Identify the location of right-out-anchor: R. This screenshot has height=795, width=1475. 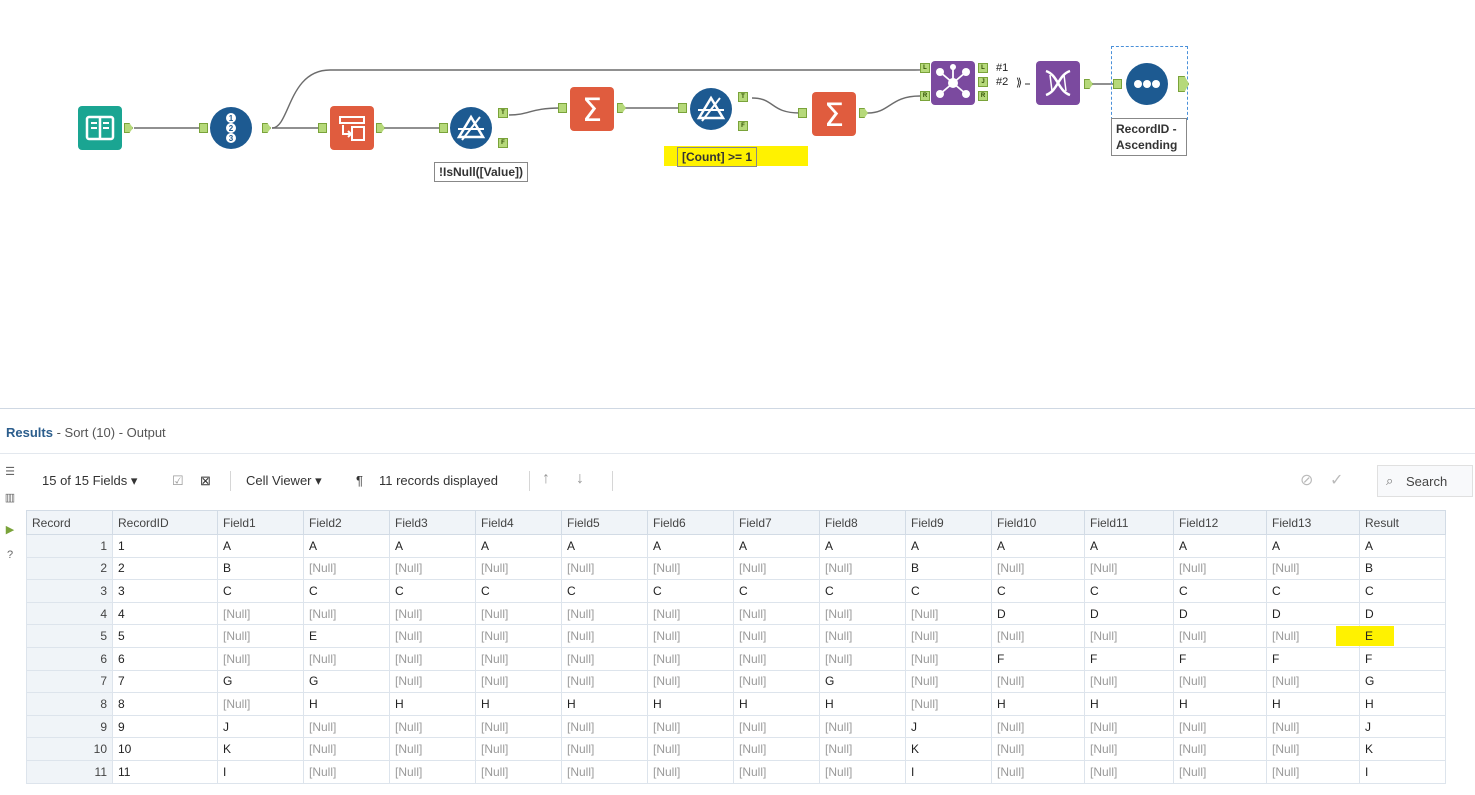
(983, 96).